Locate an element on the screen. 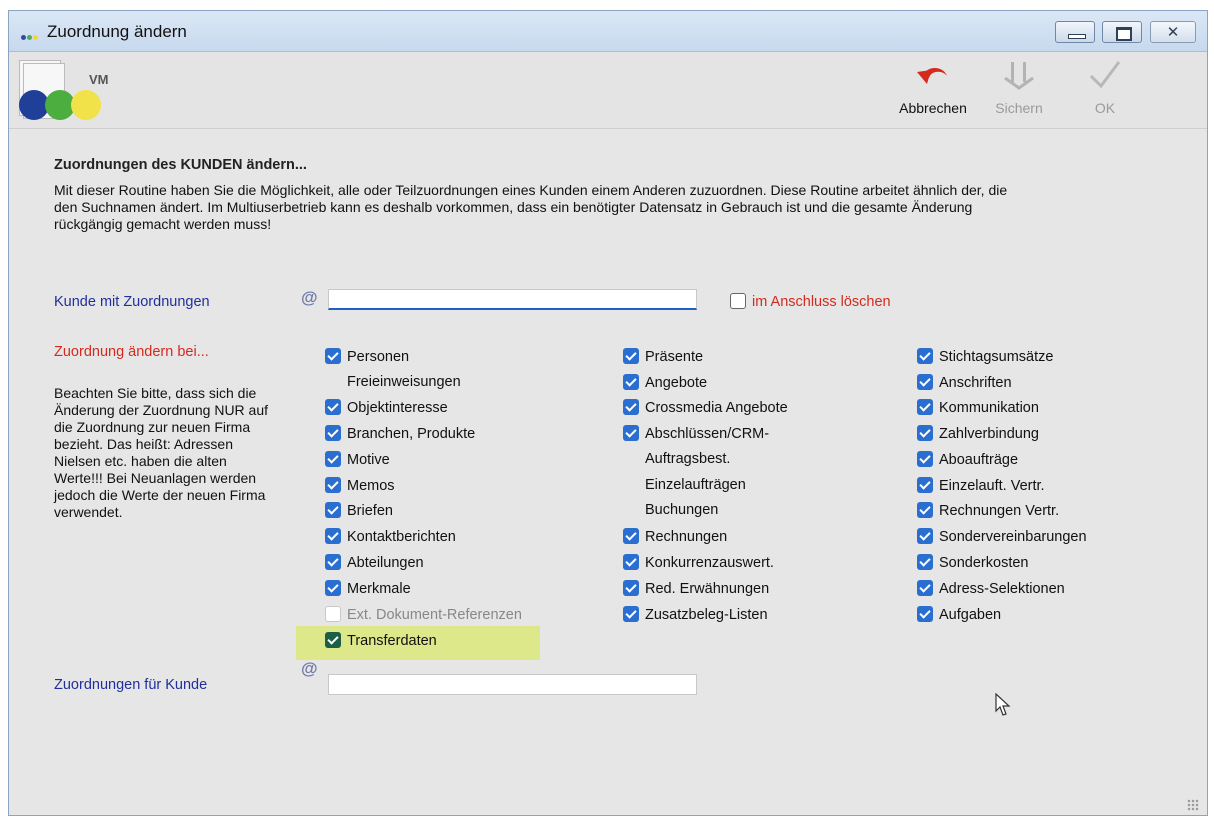  minimize-button is located at coordinates (1075, 32).